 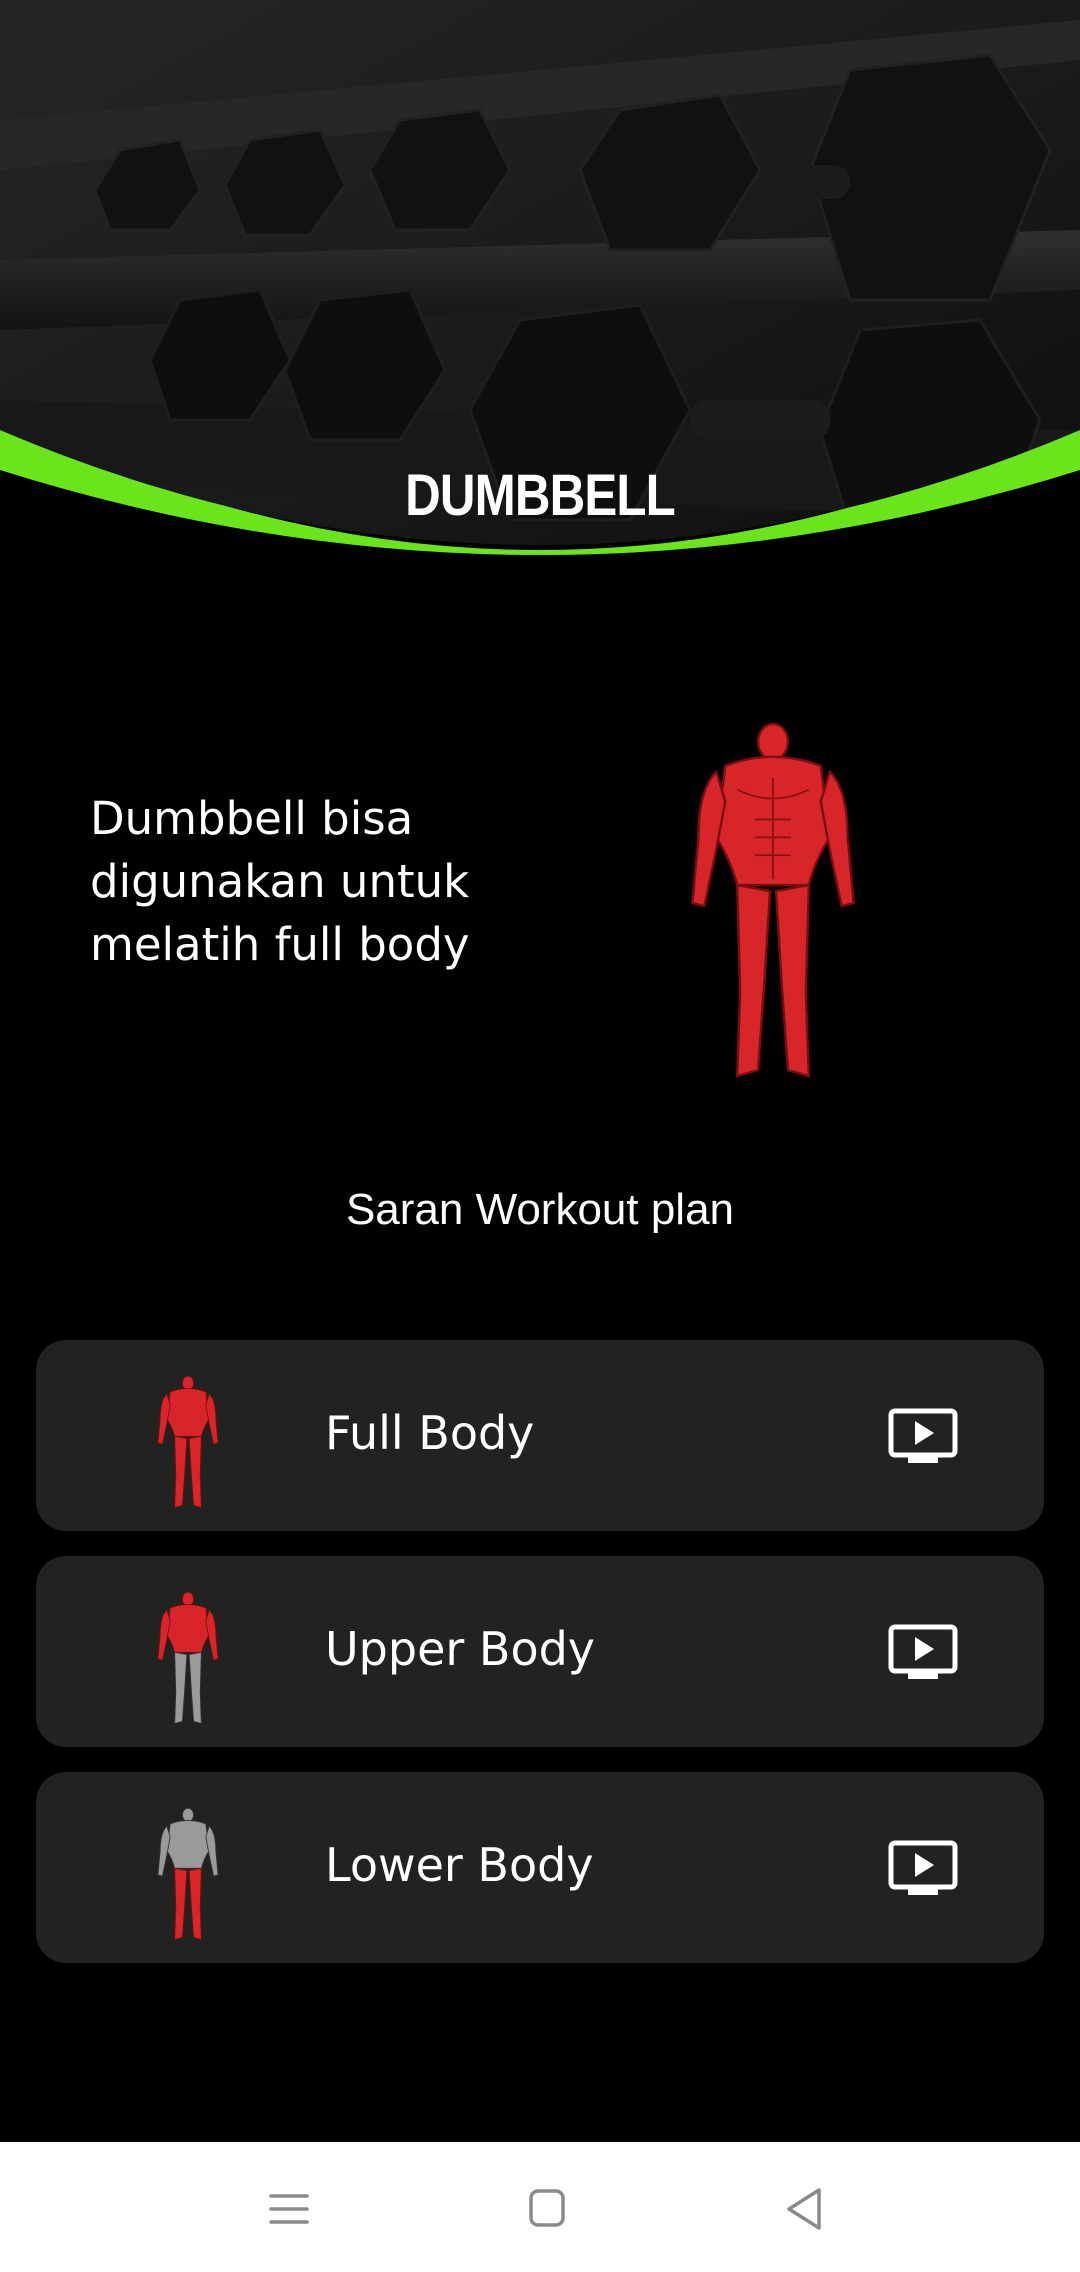 I want to click on plan-card-upper-body: Upper Body, so click(x=540, y=1651).